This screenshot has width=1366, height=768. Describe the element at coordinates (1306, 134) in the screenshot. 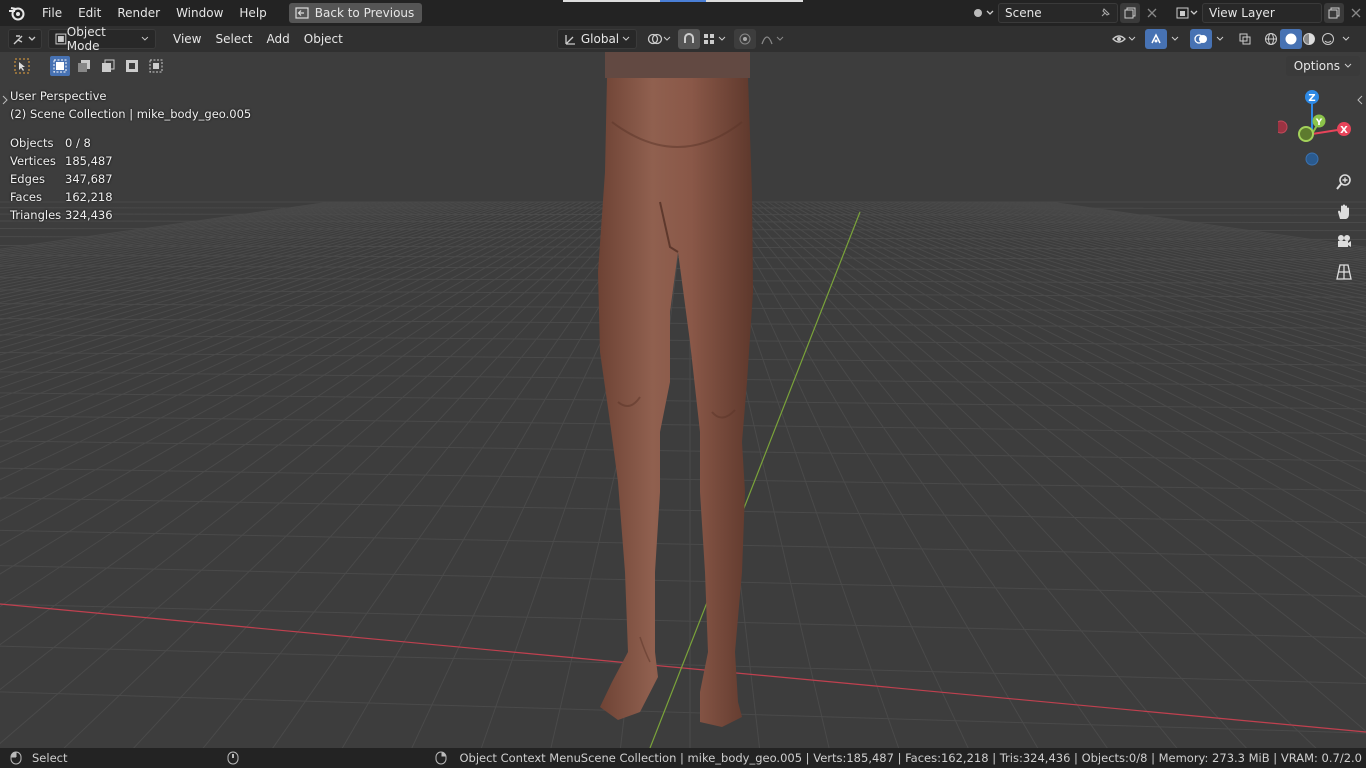

I see `gizmo-neg-y-icon` at that location.